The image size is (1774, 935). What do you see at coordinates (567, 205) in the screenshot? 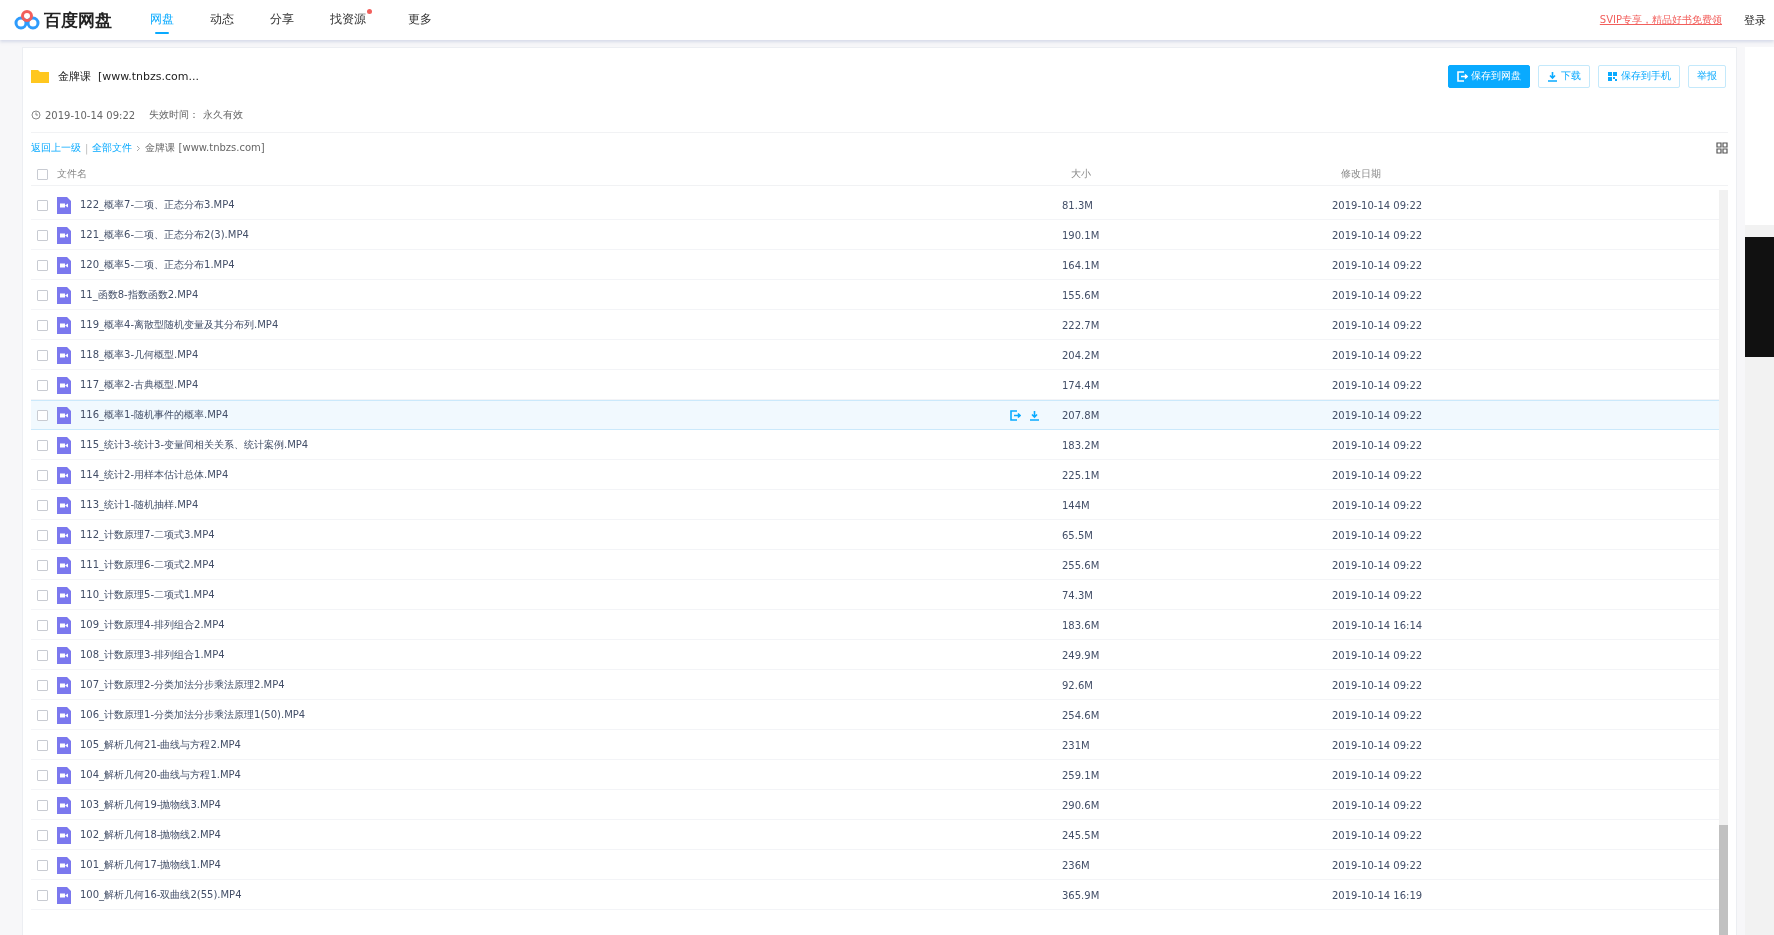
I see `file-name: 122_概率7-二项、正态分布3.MP4` at bounding box center [567, 205].